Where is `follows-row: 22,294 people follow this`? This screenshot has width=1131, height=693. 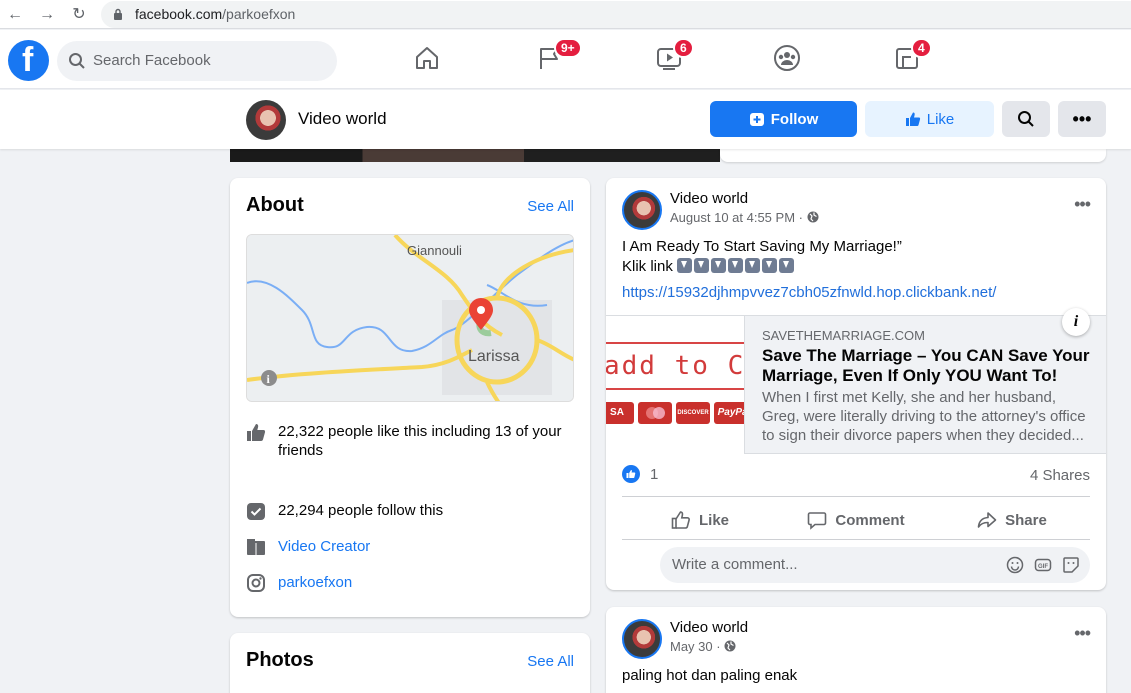 follows-row: 22,294 people follow this is located at coordinates (344, 511).